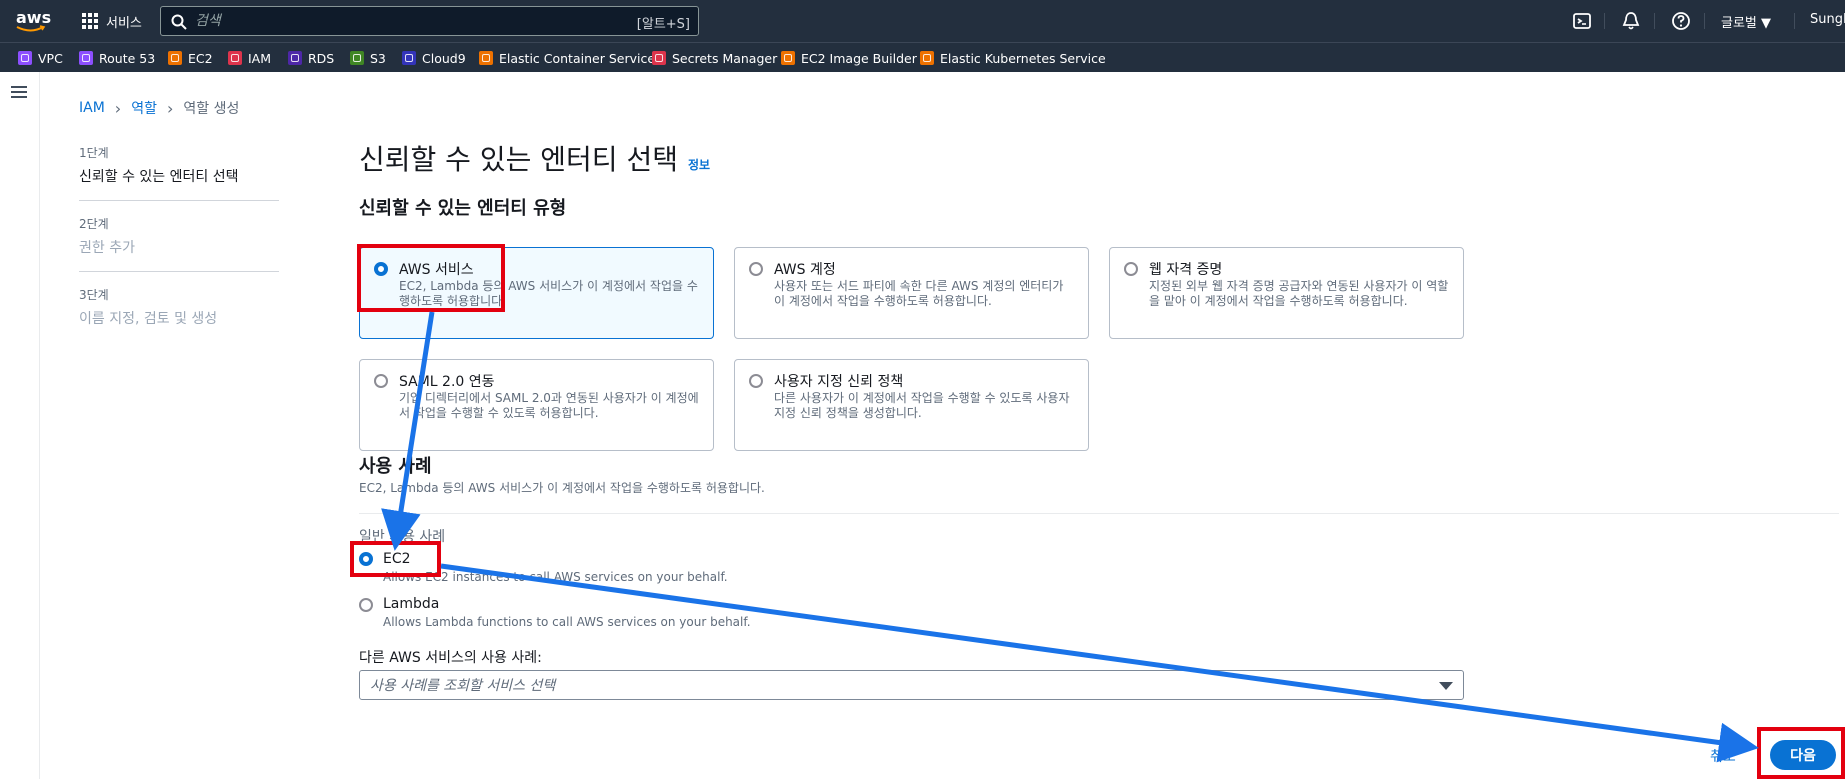 The height and width of the screenshot is (779, 1845). Describe the element at coordinates (1681, 21) in the screenshot. I see `help-icon` at that location.